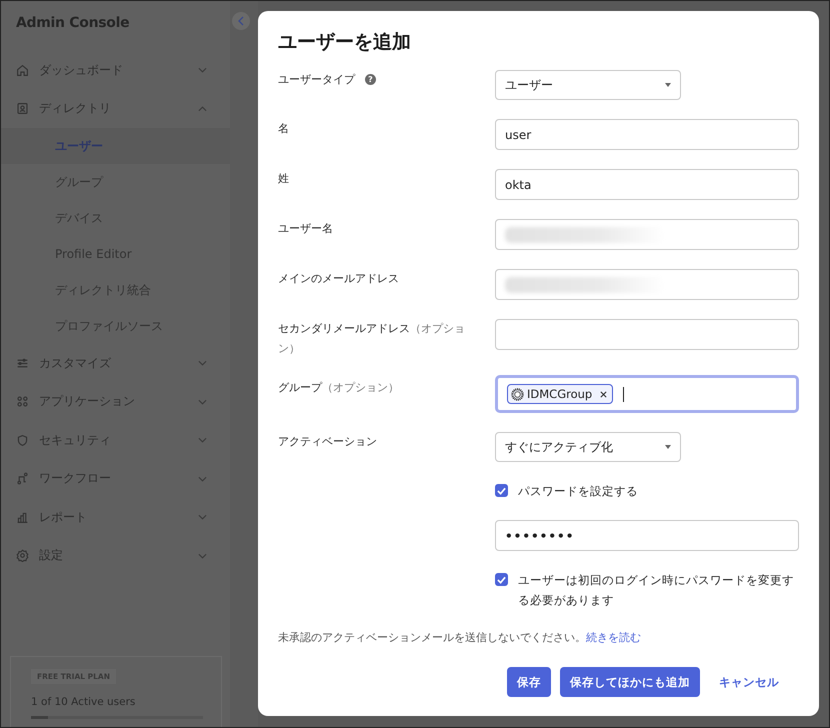  Describe the element at coordinates (613, 637) in the screenshot. I see `read-more-link: 続きを読む` at that location.